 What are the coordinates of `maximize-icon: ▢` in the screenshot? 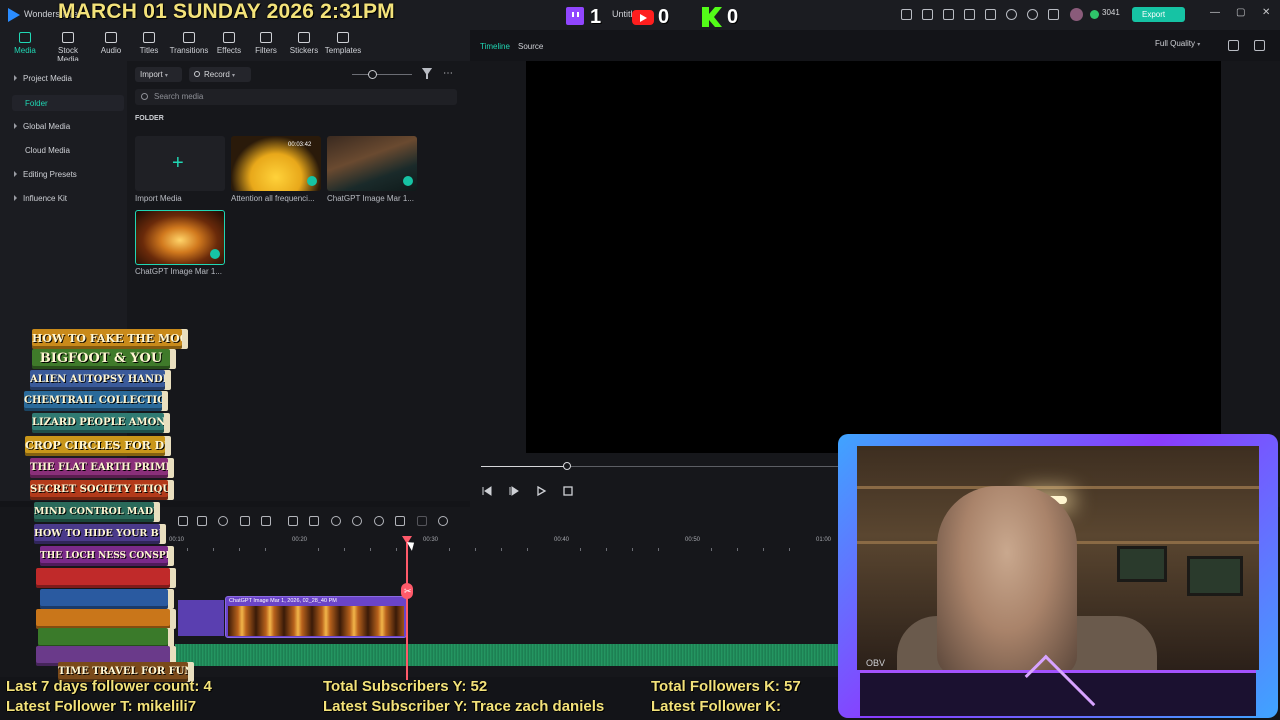 It's located at (1240, 12).